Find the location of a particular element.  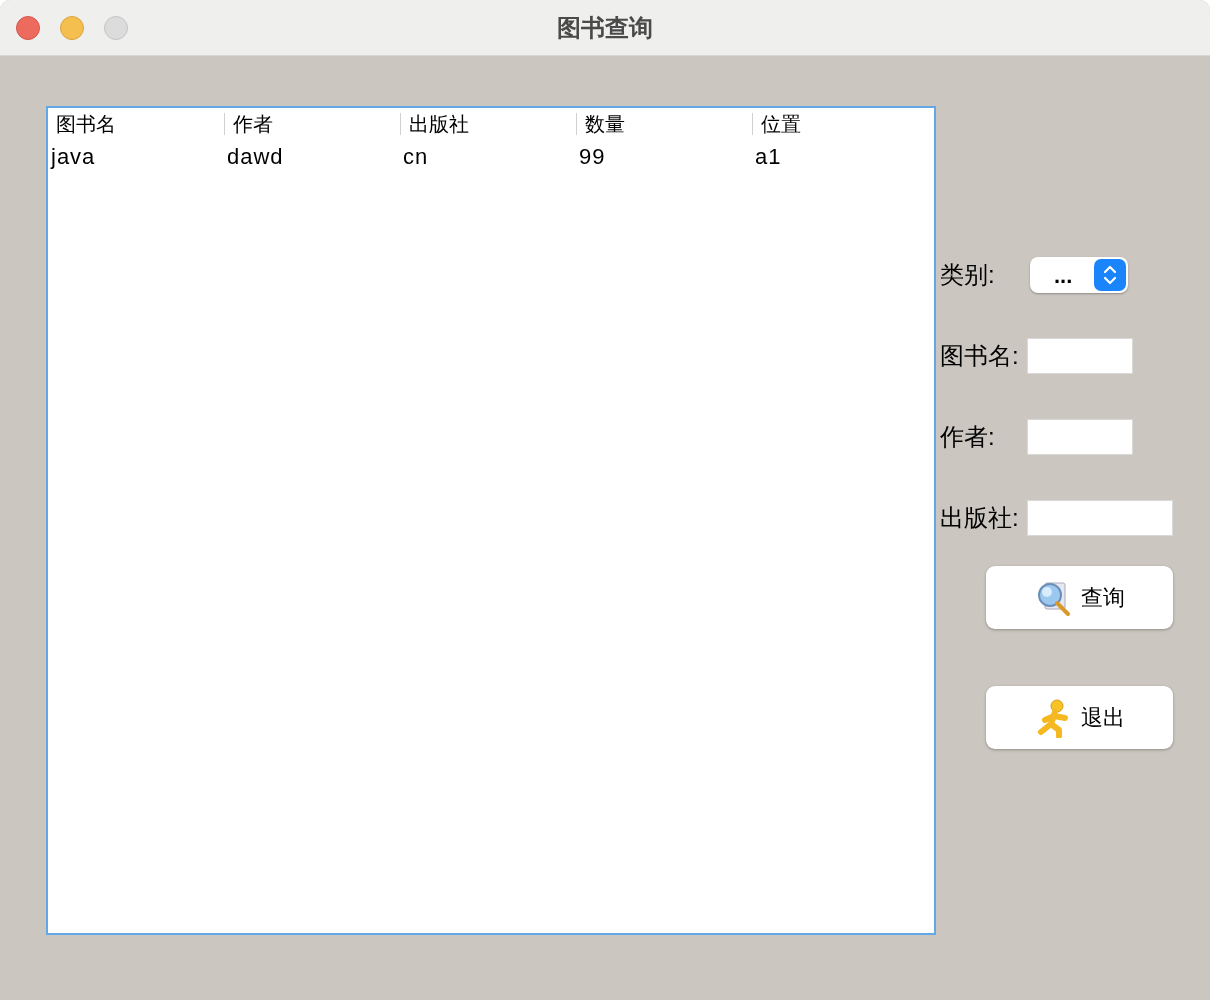

stepper-arrows-icon is located at coordinates (1110, 275).